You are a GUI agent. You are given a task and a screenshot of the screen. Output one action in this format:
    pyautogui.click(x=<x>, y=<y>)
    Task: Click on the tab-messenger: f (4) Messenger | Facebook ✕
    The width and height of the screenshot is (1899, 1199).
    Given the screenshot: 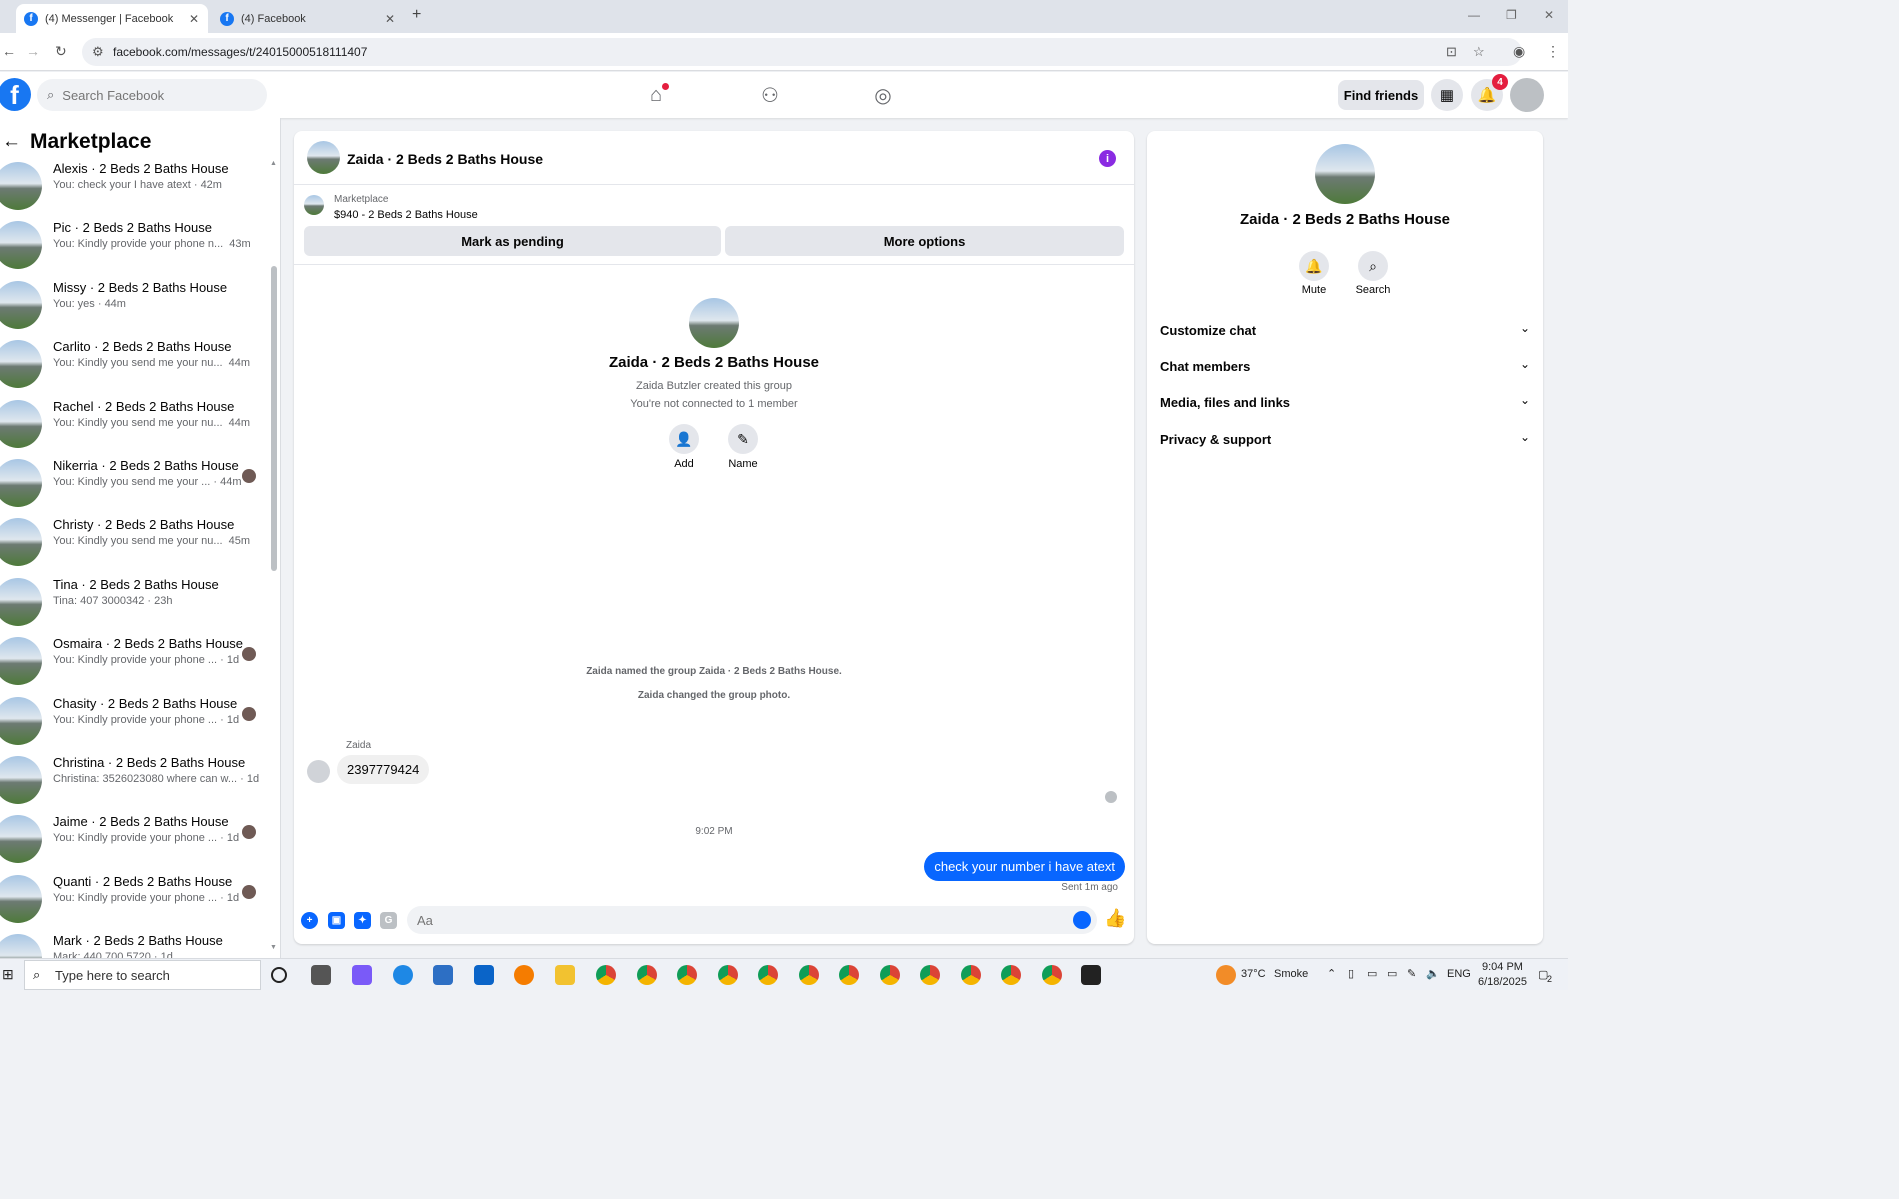 What is the action you would take?
    pyautogui.click(x=112, y=18)
    